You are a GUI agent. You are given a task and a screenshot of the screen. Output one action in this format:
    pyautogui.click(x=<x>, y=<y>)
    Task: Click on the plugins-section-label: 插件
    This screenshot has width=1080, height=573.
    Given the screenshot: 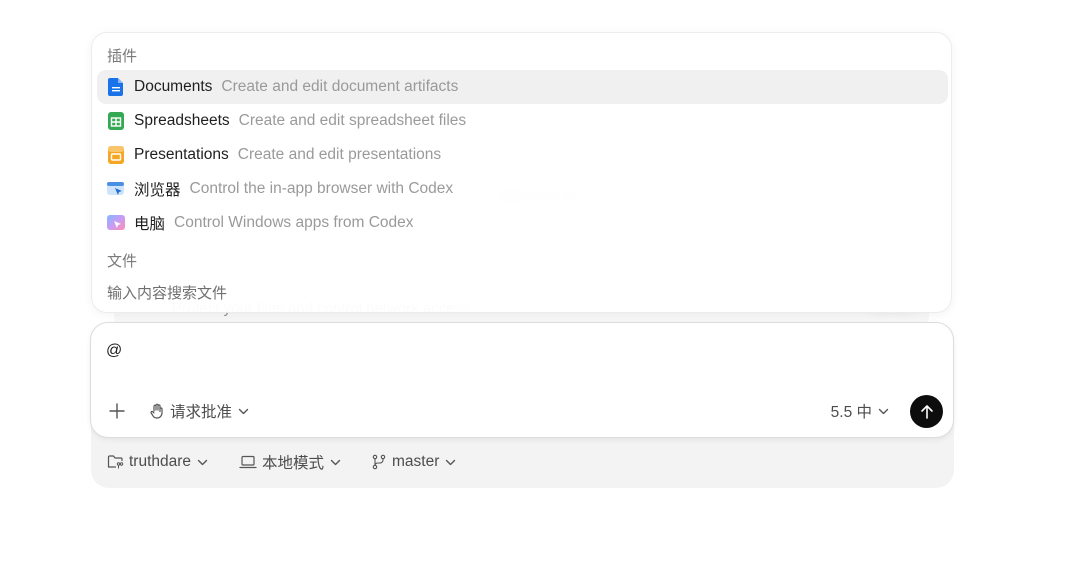 What is the action you would take?
    pyautogui.click(x=122, y=56)
    